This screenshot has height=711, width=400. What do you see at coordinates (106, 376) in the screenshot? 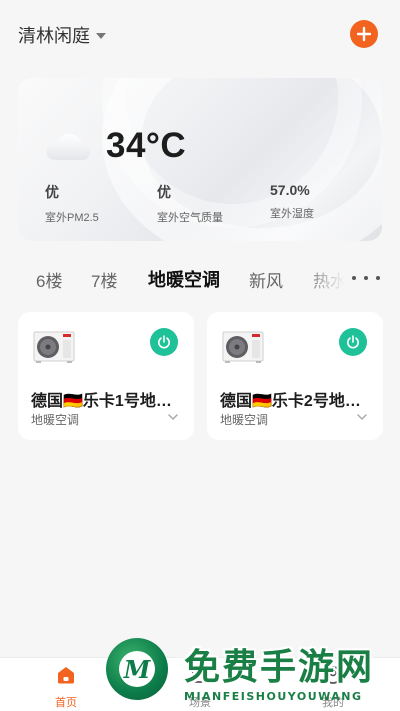
I see `device-card: 德国🇩🇪乐卡1号地暖空调 地暖空调` at bounding box center [106, 376].